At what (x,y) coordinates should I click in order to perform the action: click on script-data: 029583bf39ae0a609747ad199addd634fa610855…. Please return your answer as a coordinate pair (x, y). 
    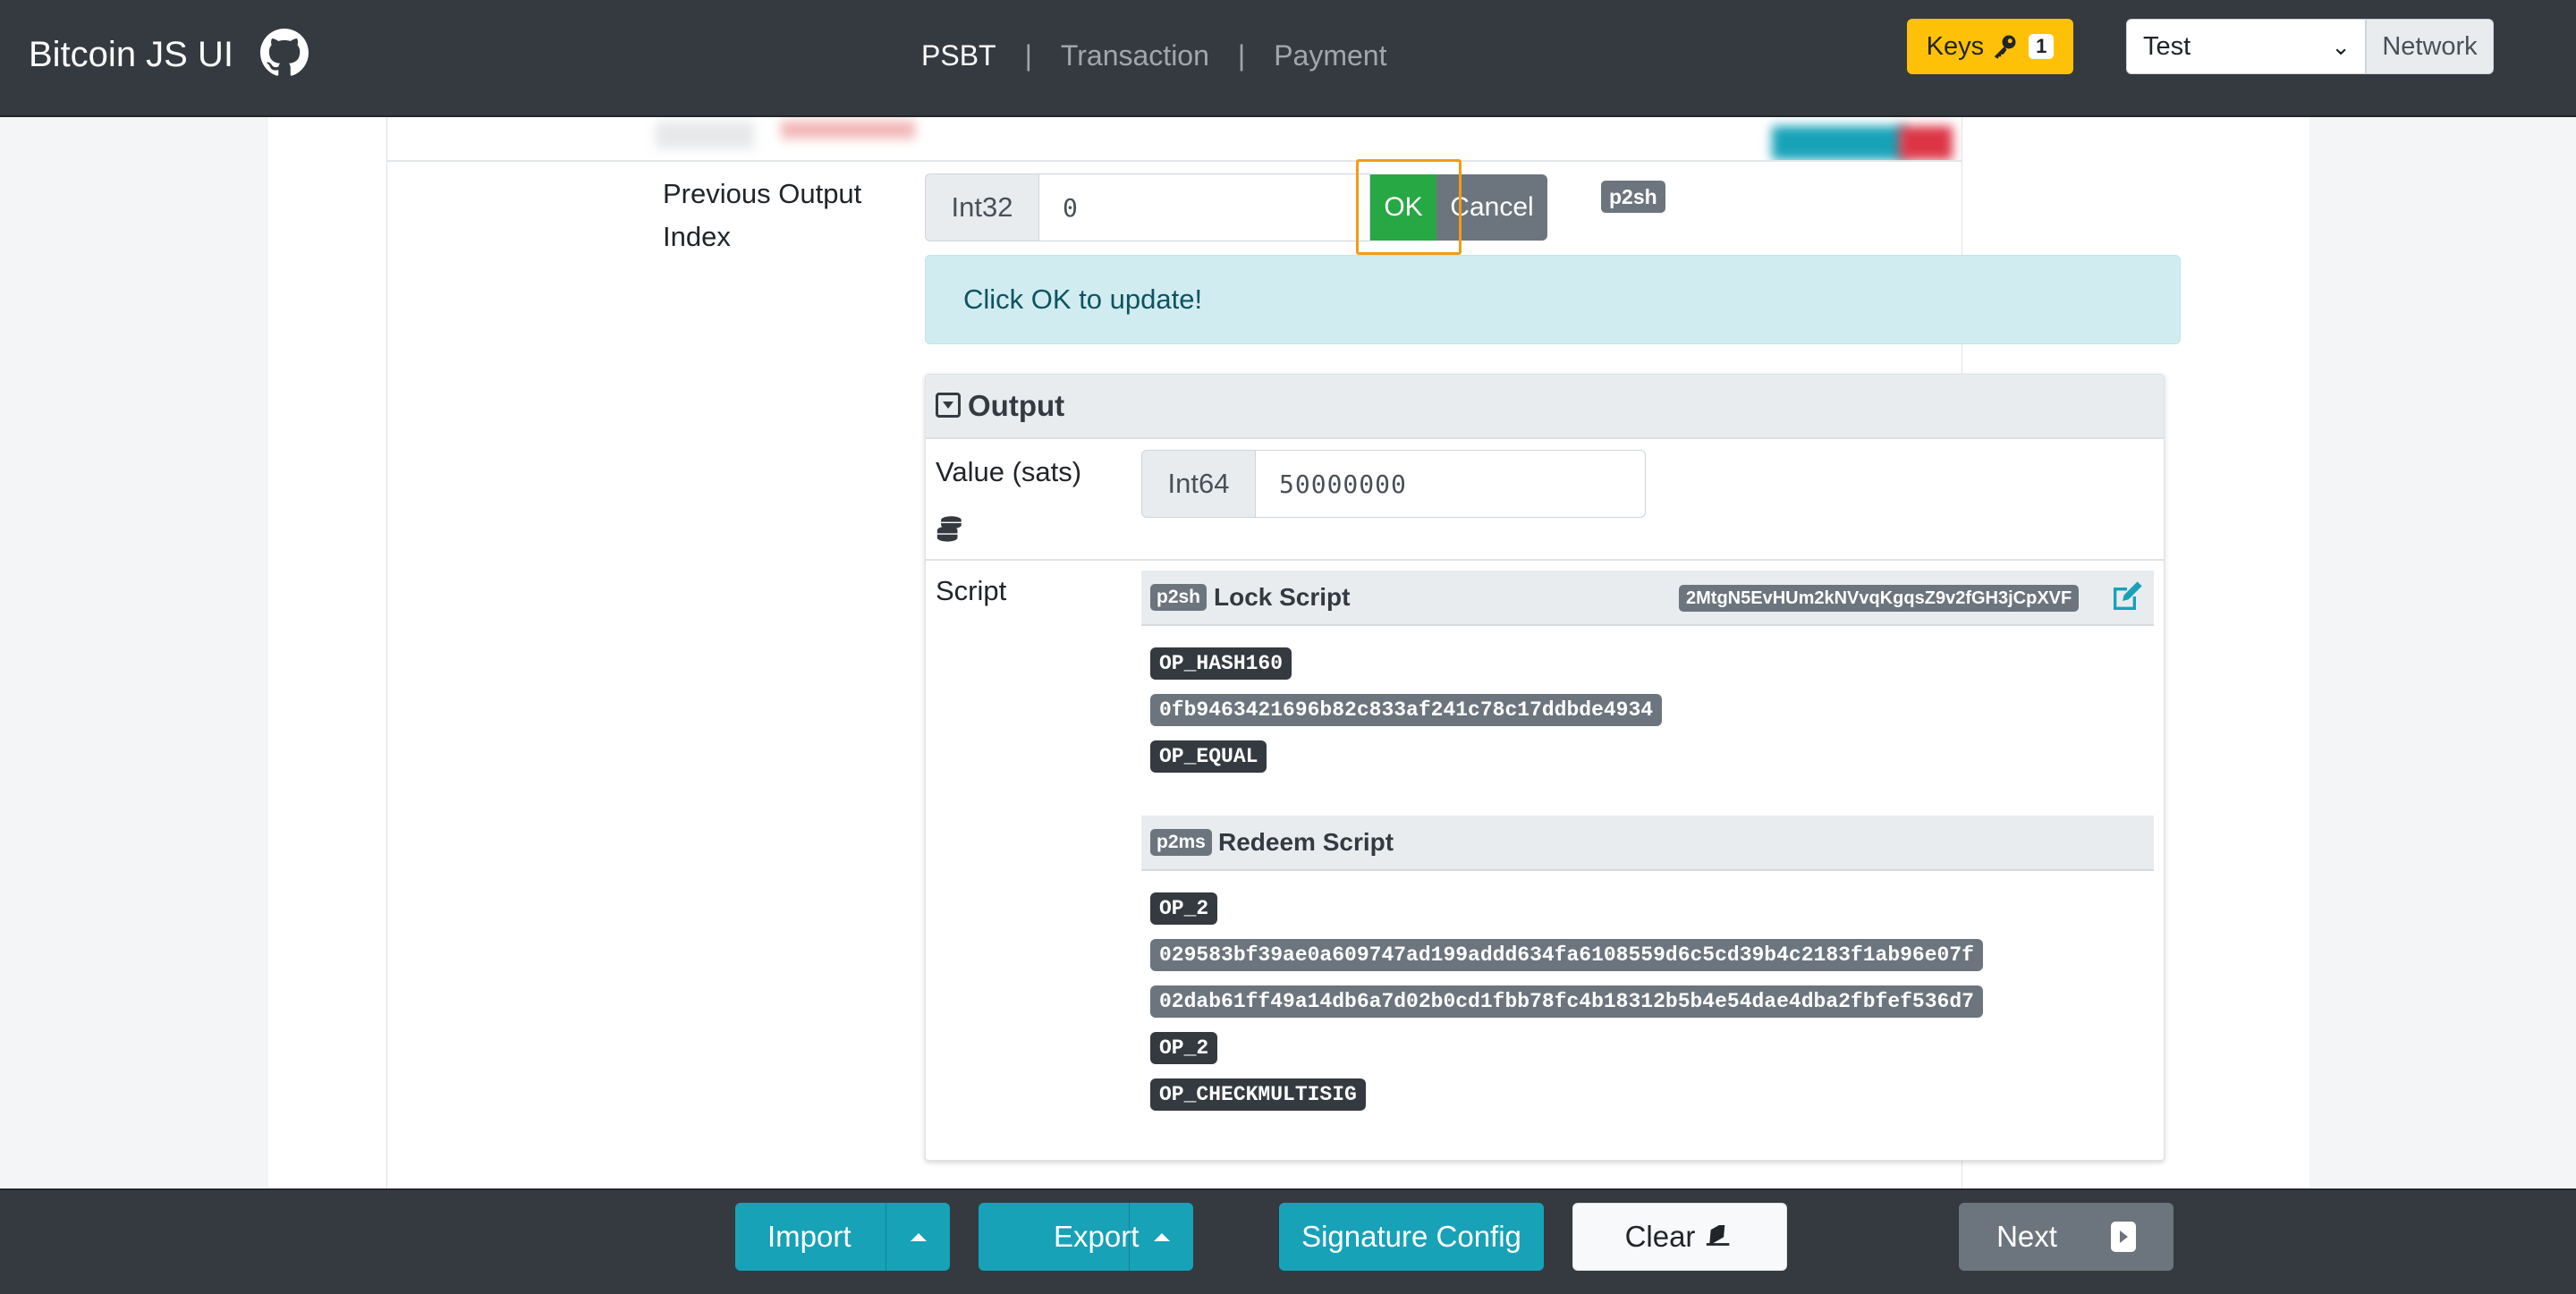
    Looking at the image, I should click on (1566, 955).